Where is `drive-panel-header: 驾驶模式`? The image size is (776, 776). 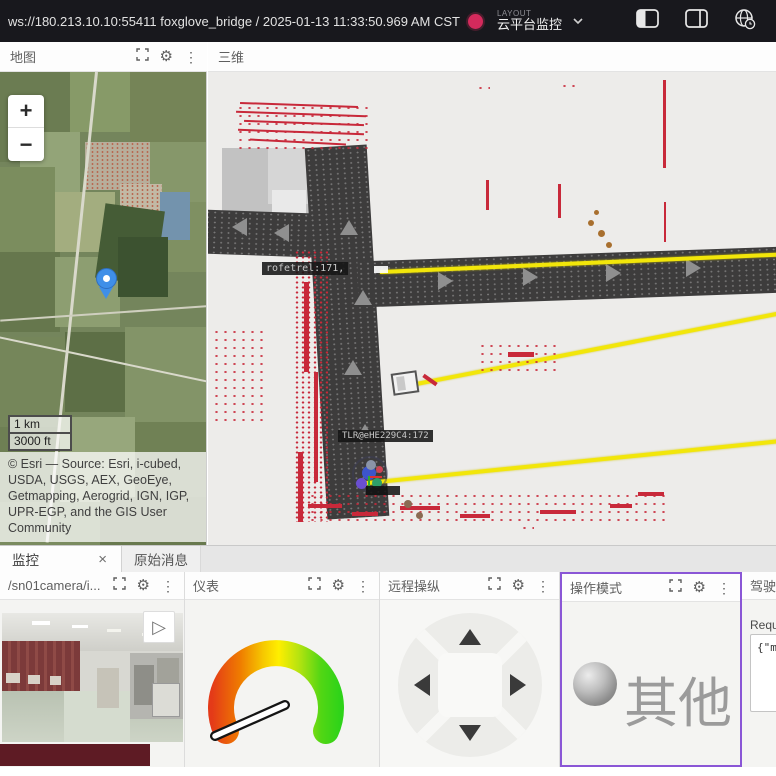 drive-panel-header: 驾驶模式 is located at coordinates (759, 586).